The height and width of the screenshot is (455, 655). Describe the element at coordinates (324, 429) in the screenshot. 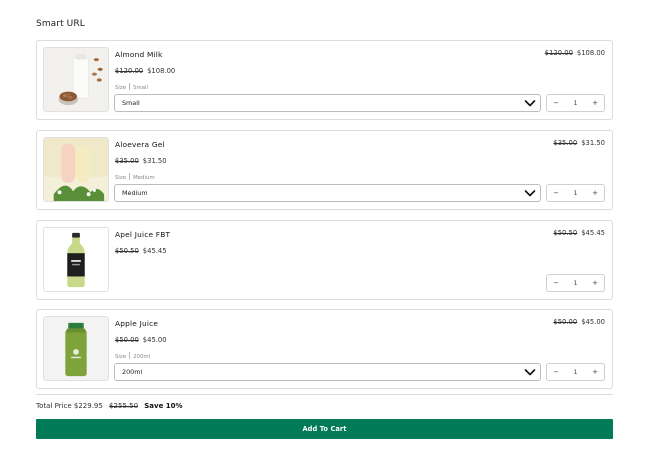

I see `add-to-cart-button: Add To Cart` at that location.